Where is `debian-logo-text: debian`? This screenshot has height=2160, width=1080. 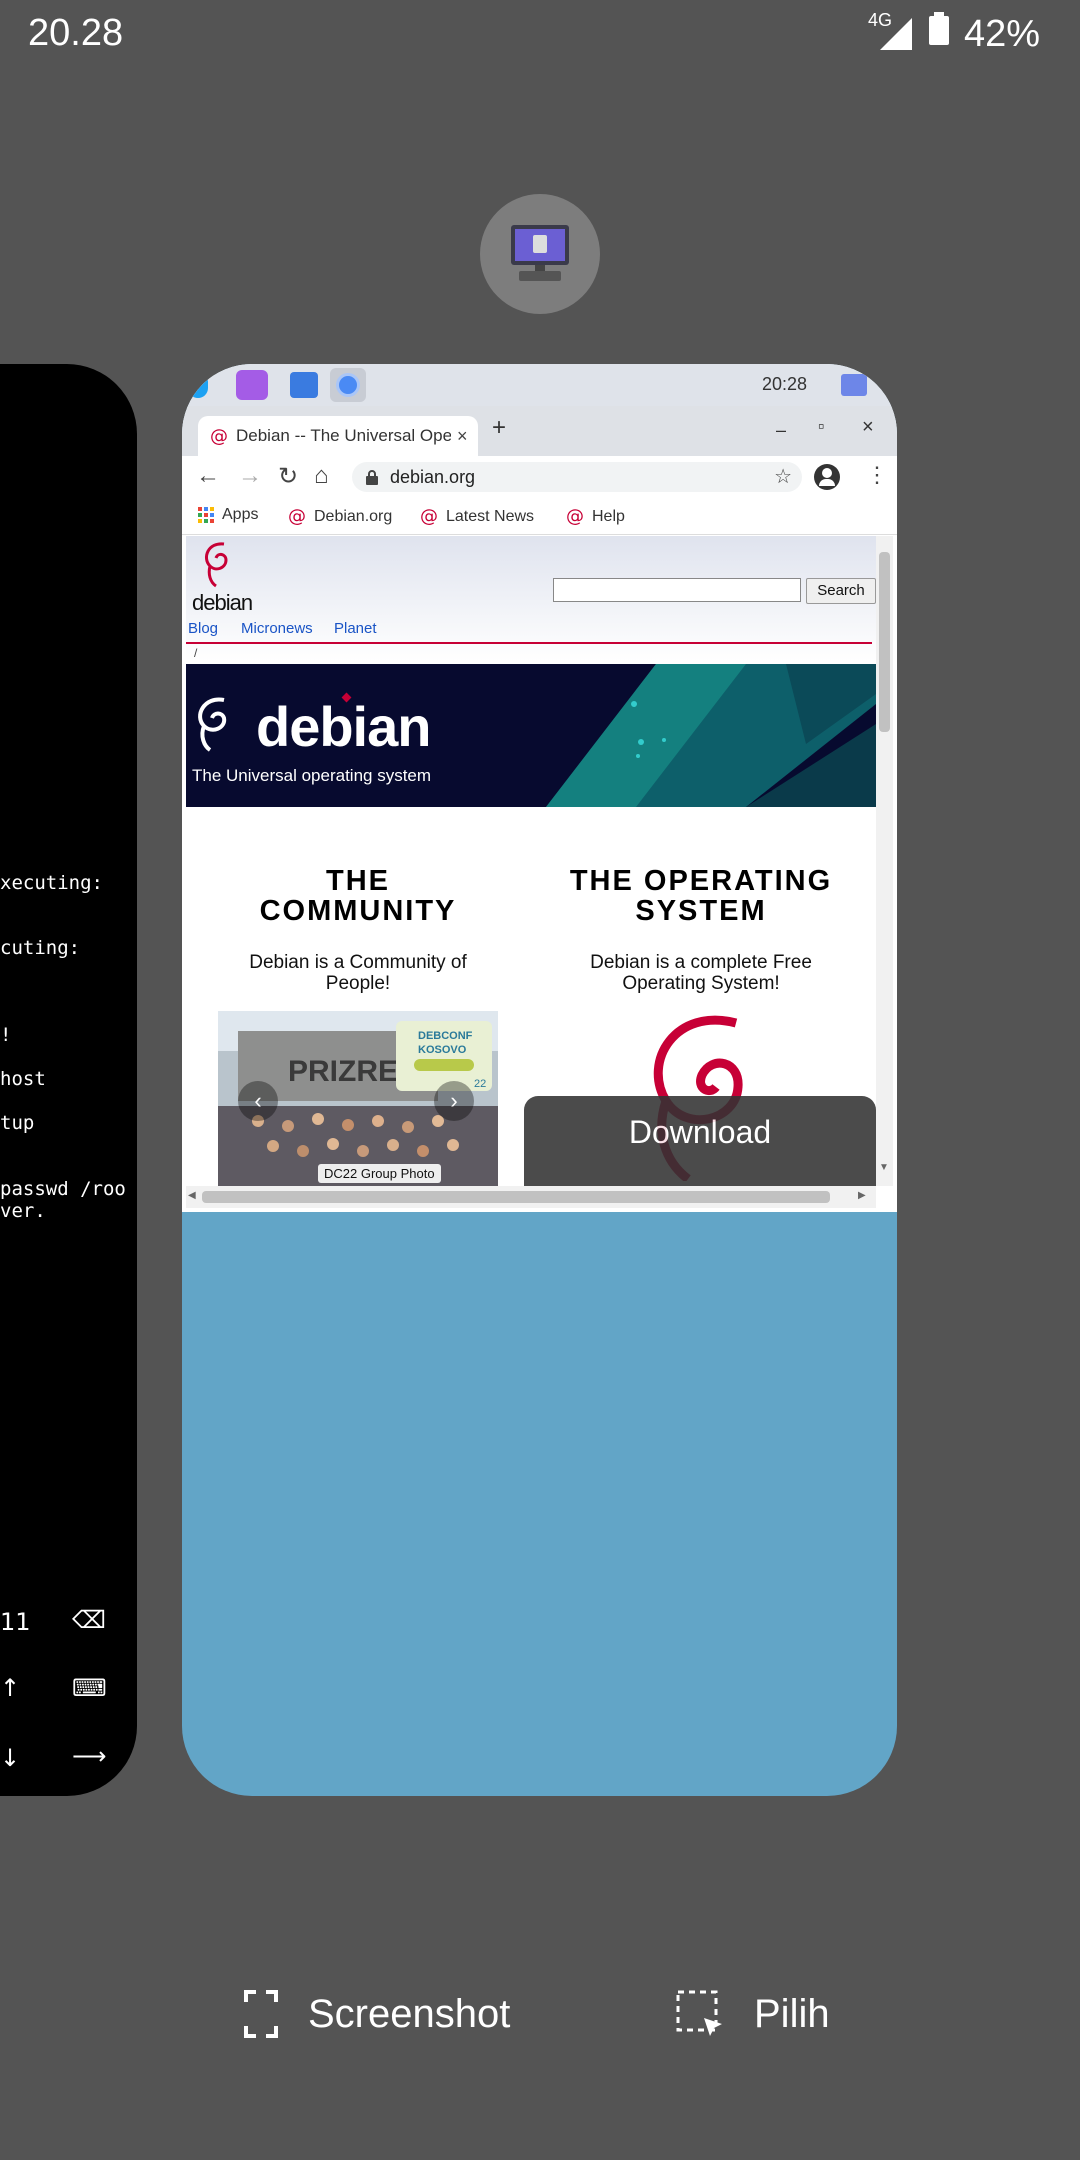
debian-logo-text: debian is located at coordinates (222, 602).